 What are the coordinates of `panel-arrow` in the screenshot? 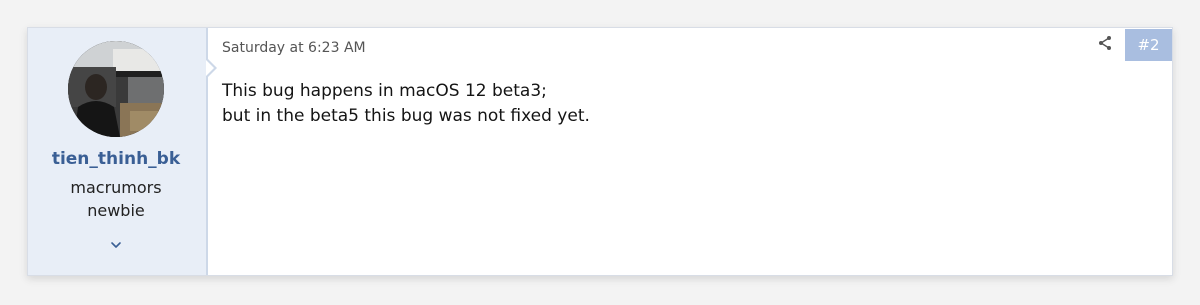 It's located at (210, 68).